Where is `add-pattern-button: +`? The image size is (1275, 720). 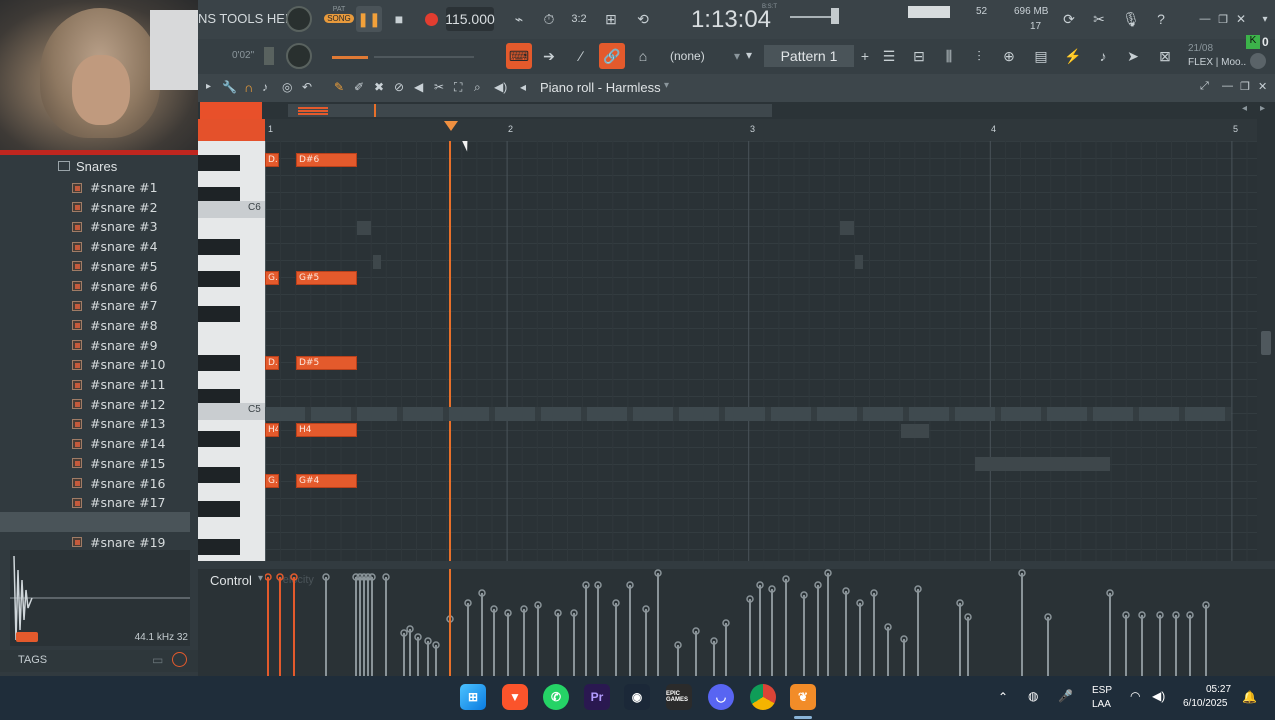 add-pattern-button: + is located at coordinates (865, 56).